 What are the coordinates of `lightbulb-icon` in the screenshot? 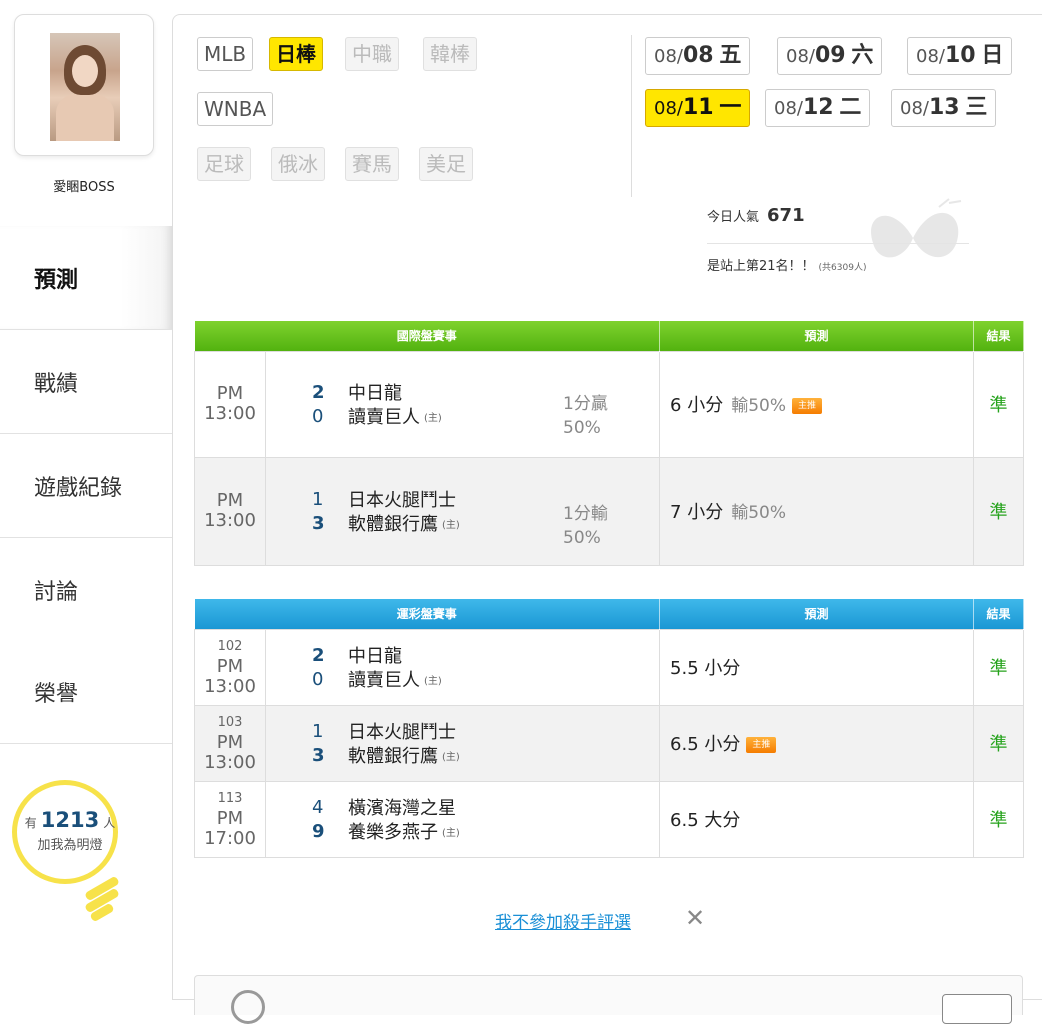 It's located at (65, 832).